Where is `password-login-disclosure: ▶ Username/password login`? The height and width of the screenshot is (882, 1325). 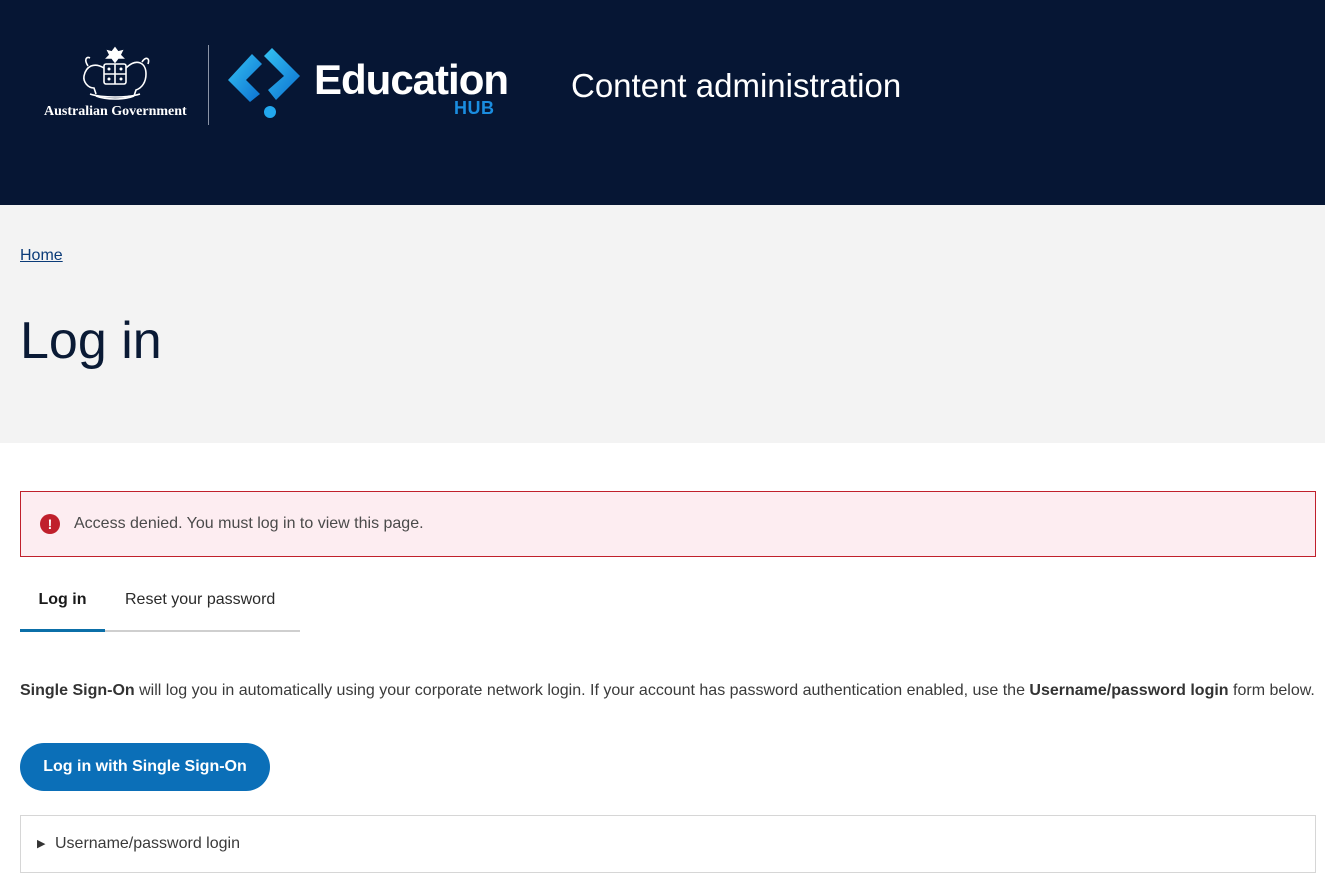 password-login-disclosure: ▶ Username/password login is located at coordinates (668, 844).